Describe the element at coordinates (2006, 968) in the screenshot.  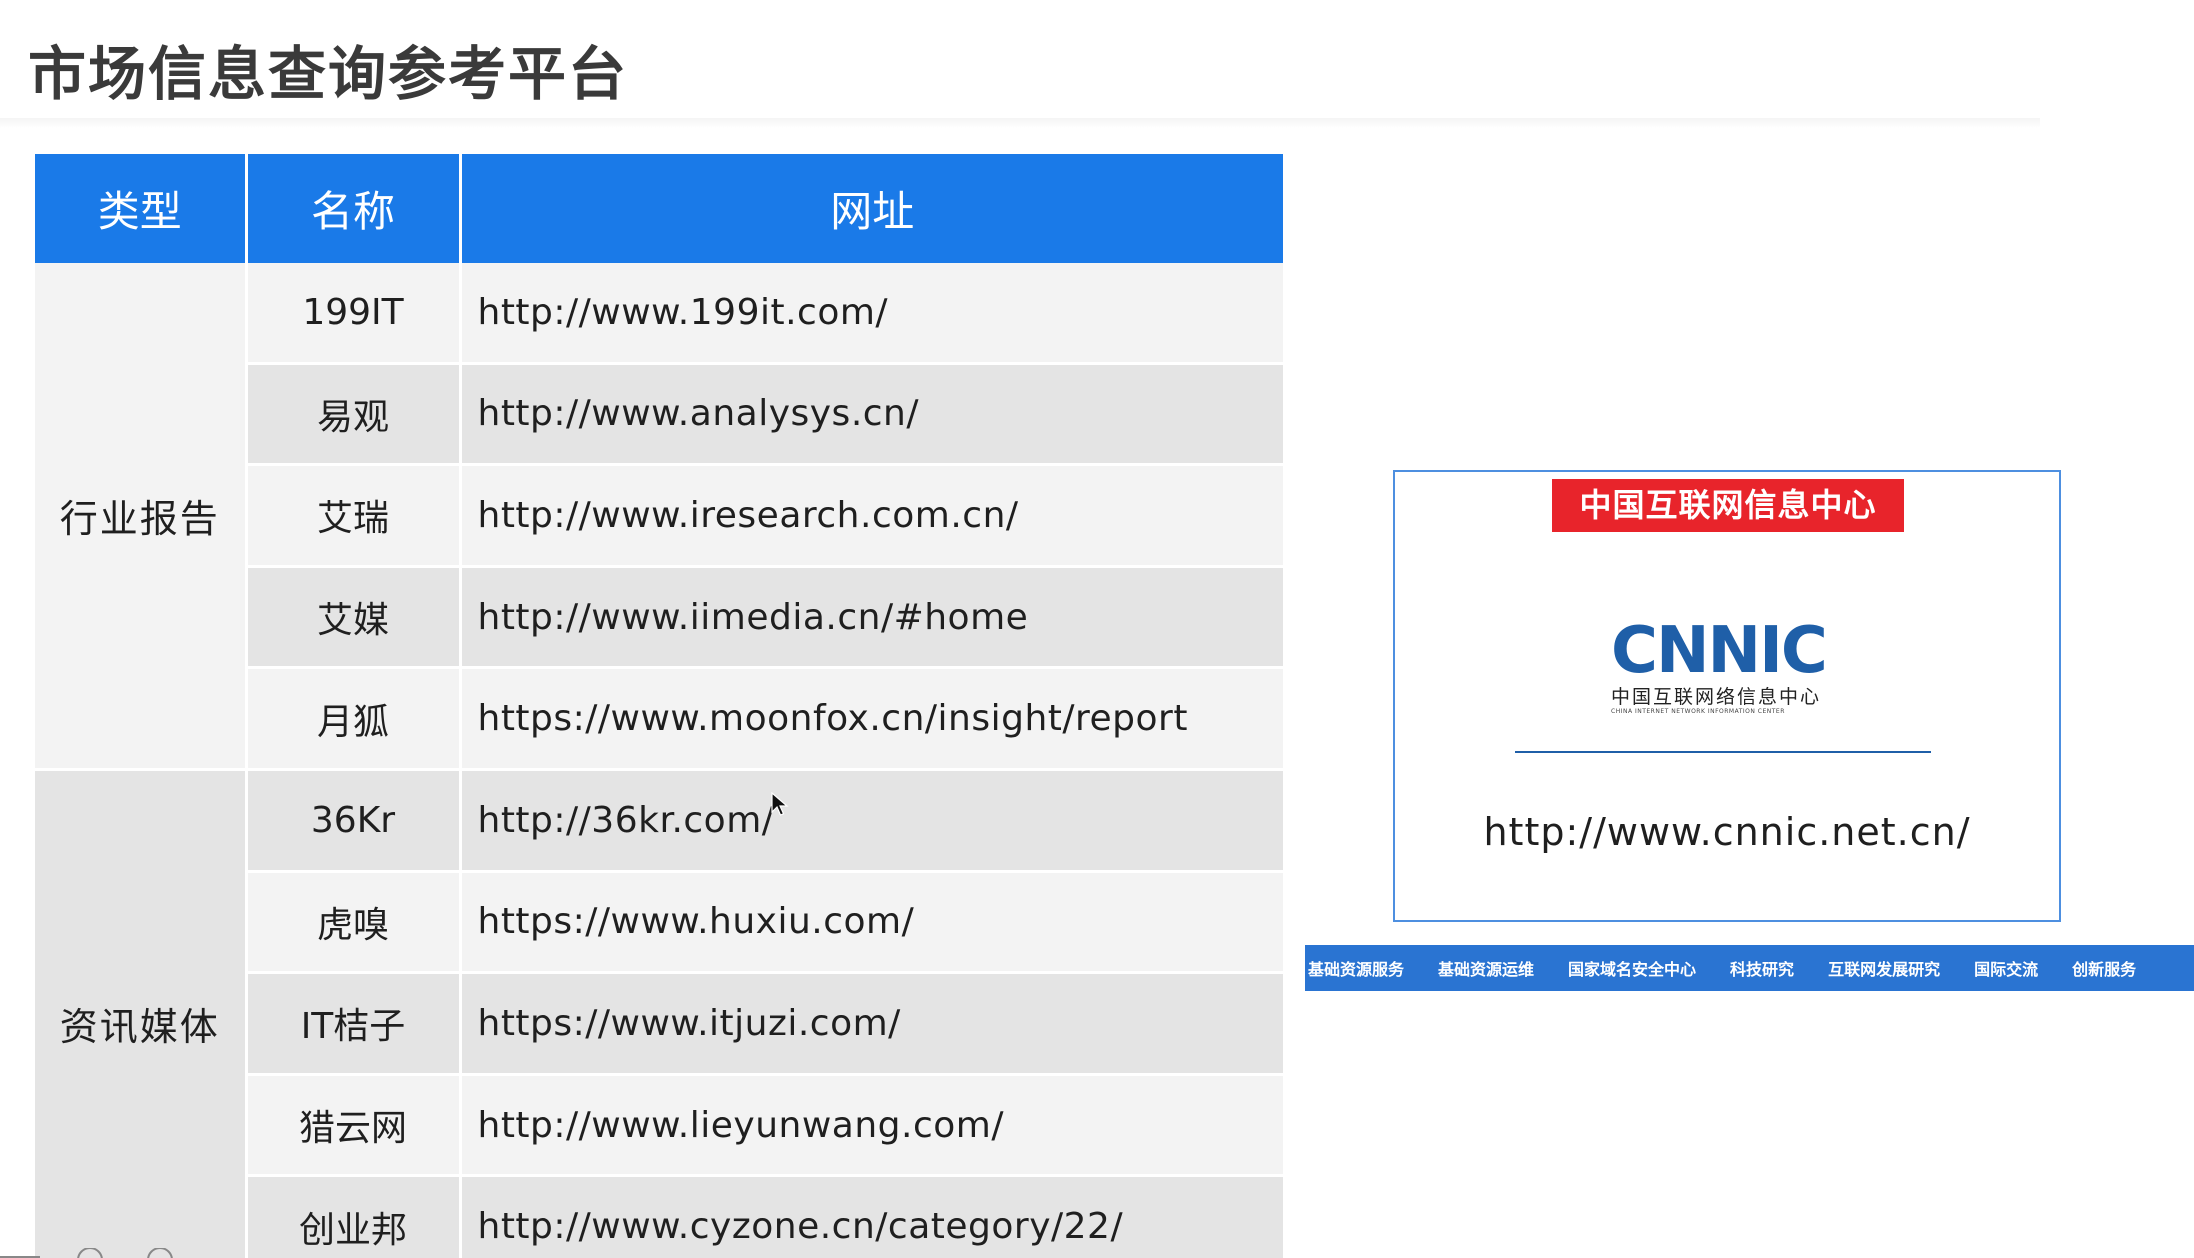
I see `nav-item: 国际交流` at that location.